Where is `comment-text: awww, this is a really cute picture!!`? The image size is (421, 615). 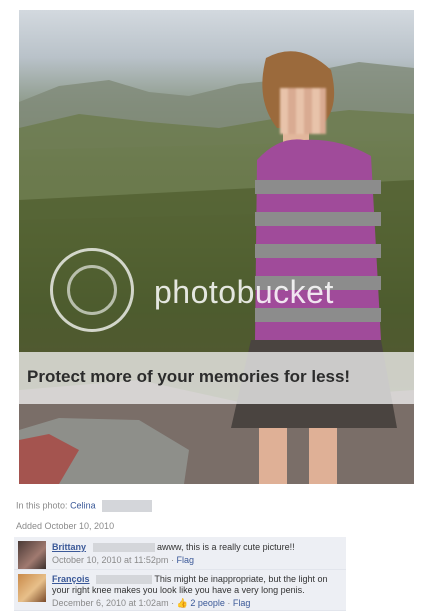
comment-text: awww, this is a really cute picture!! is located at coordinates (226, 547).